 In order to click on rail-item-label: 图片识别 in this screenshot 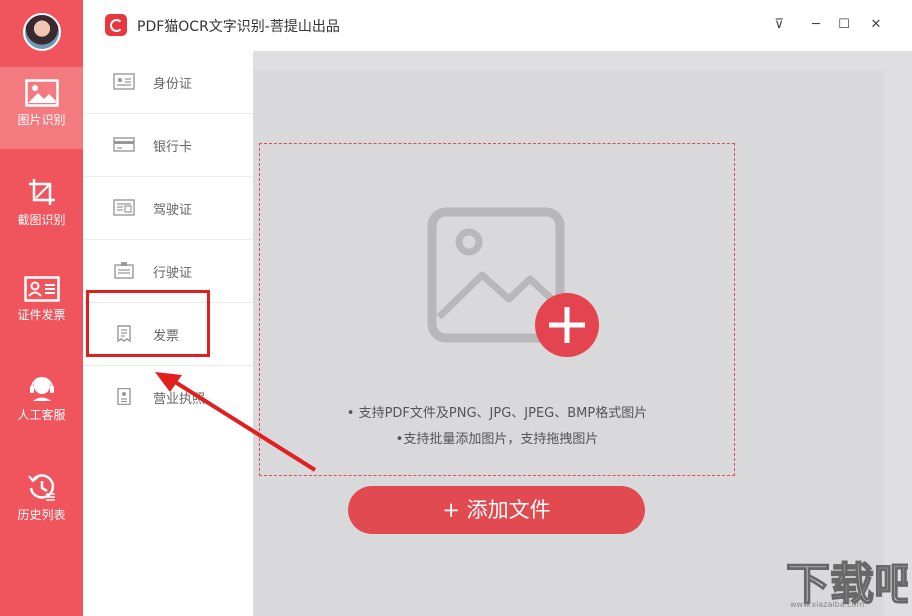, I will do `click(41, 120)`.